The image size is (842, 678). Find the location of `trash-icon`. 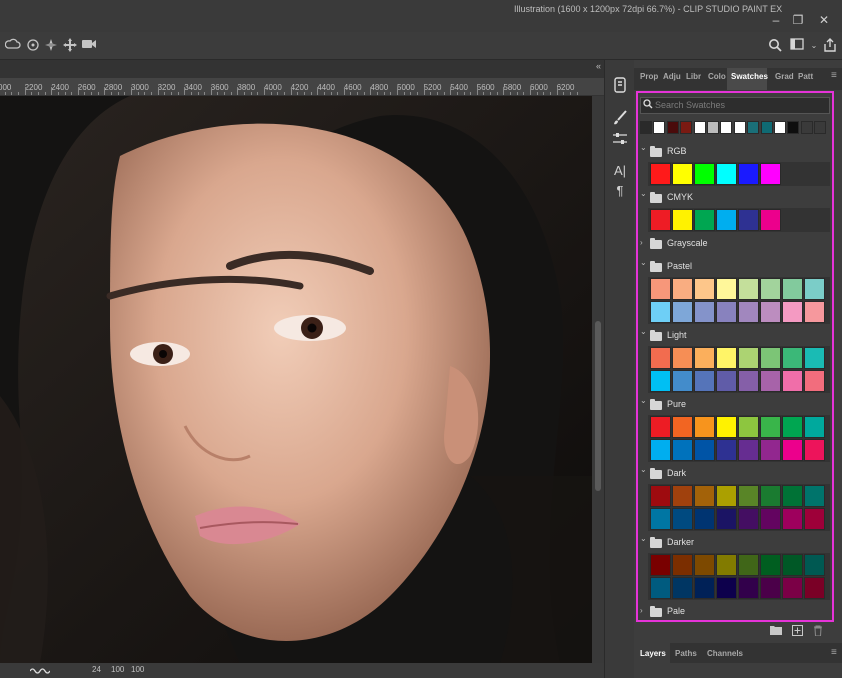

trash-icon is located at coordinates (818, 632).